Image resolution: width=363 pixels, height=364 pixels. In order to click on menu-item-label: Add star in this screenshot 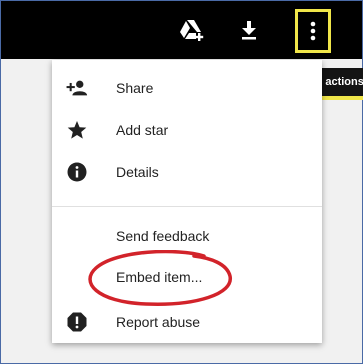, I will do `click(142, 130)`.